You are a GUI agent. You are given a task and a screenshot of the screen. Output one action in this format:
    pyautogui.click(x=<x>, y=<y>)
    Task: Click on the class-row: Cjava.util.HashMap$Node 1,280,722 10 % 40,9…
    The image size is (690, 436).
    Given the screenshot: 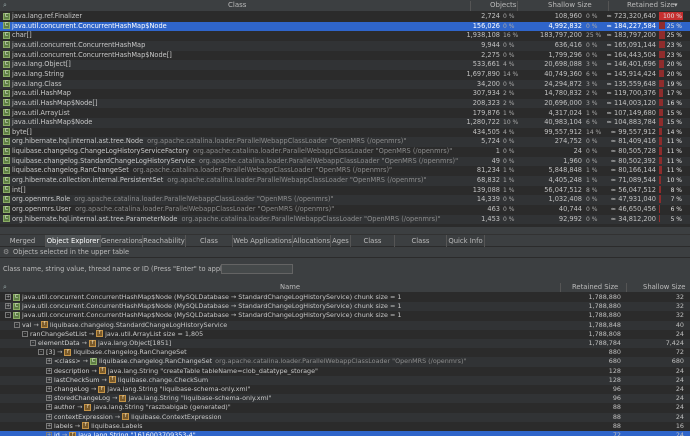 What is the action you would take?
    pyautogui.click(x=345, y=123)
    